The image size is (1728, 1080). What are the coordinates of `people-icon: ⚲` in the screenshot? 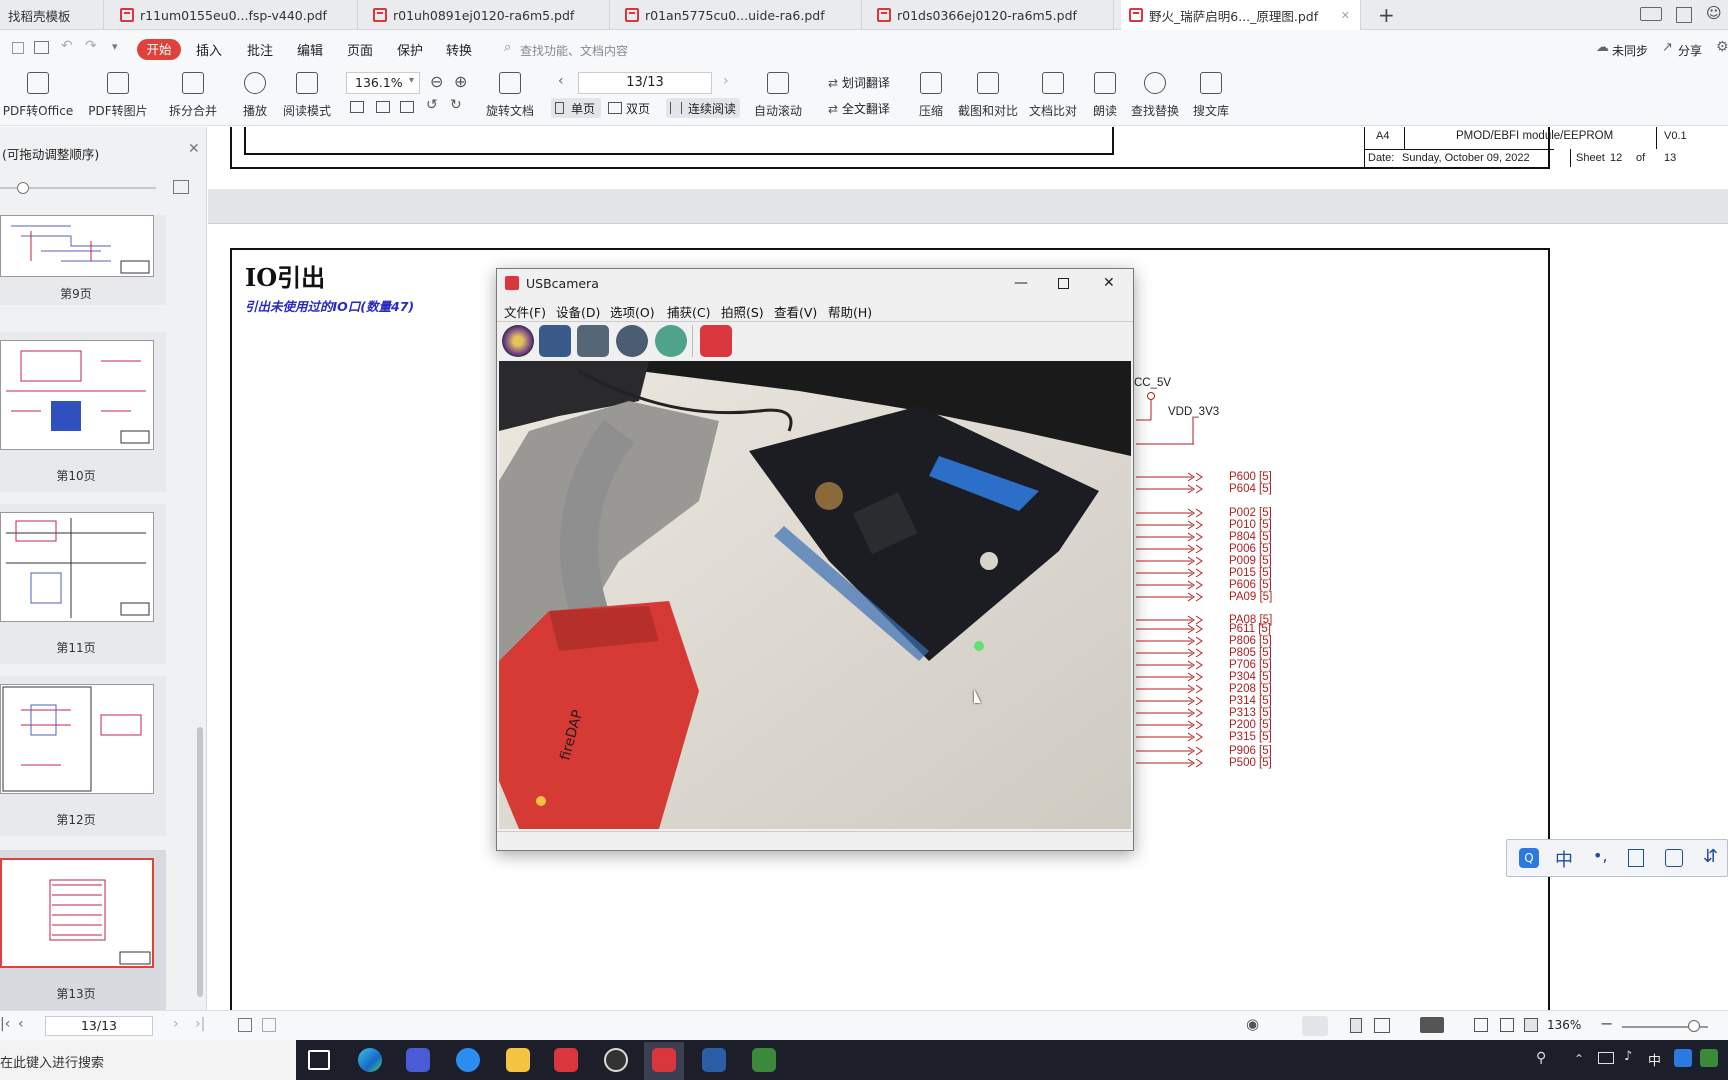 It's located at (1541, 1058).